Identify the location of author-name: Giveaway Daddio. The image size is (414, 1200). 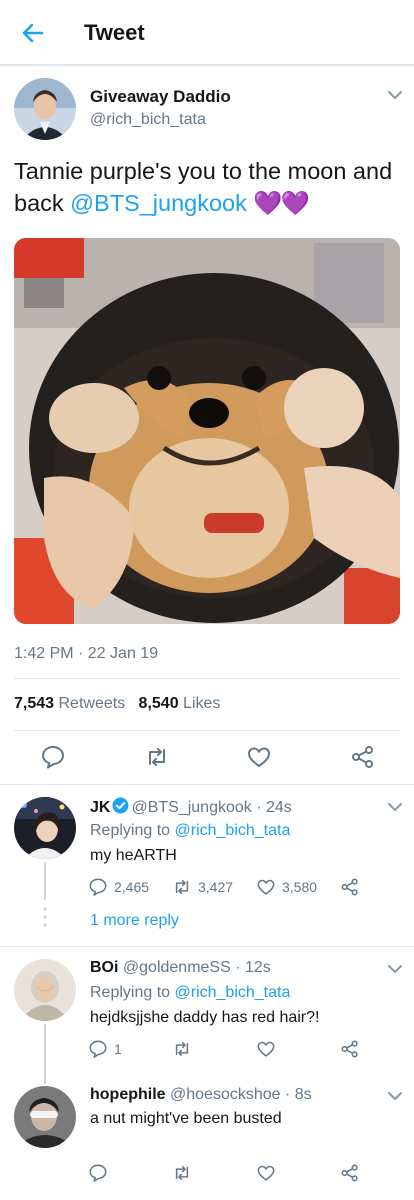
(160, 97).